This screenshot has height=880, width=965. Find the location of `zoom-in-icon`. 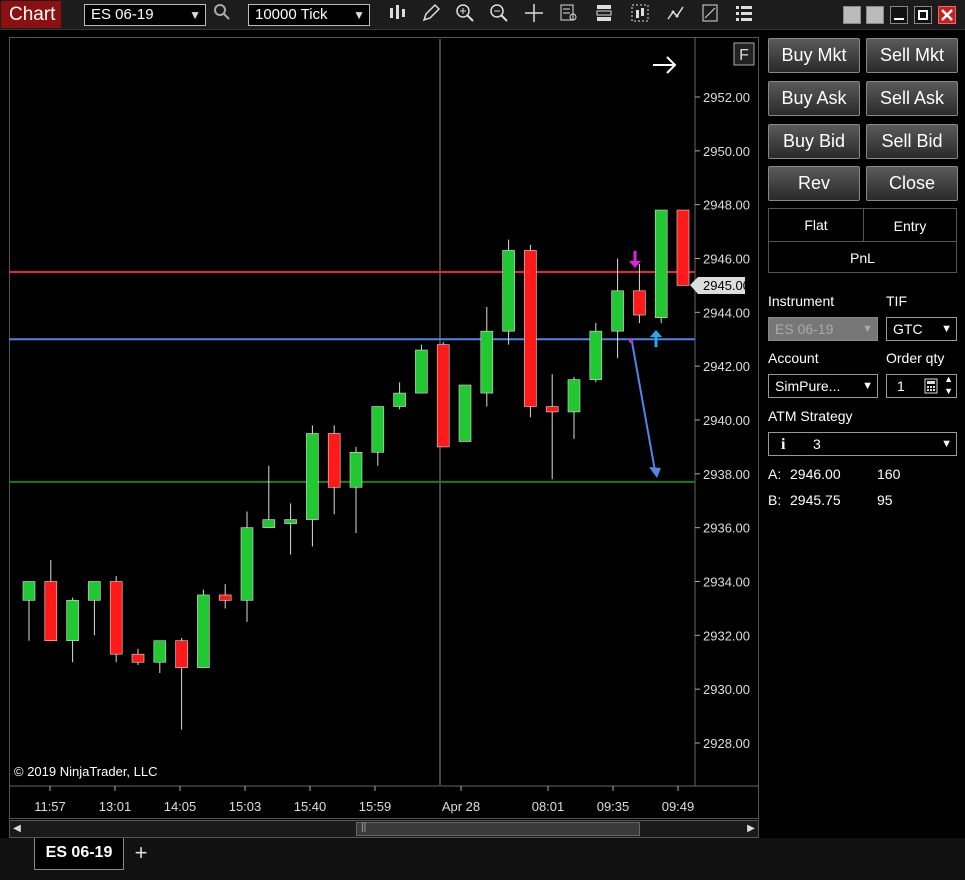

zoom-in-icon is located at coordinates (465, 15).